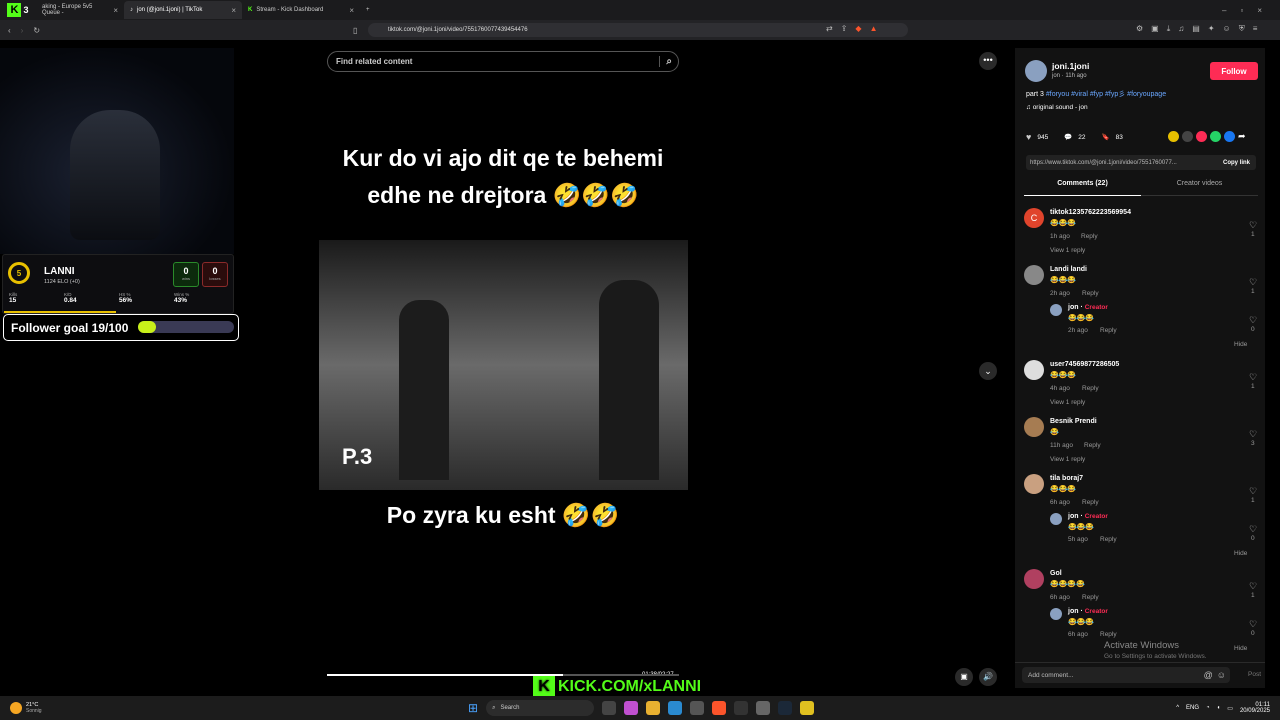  Describe the element at coordinates (844, 28) in the screenshot. I see `share-icon: ⇪` at that location.